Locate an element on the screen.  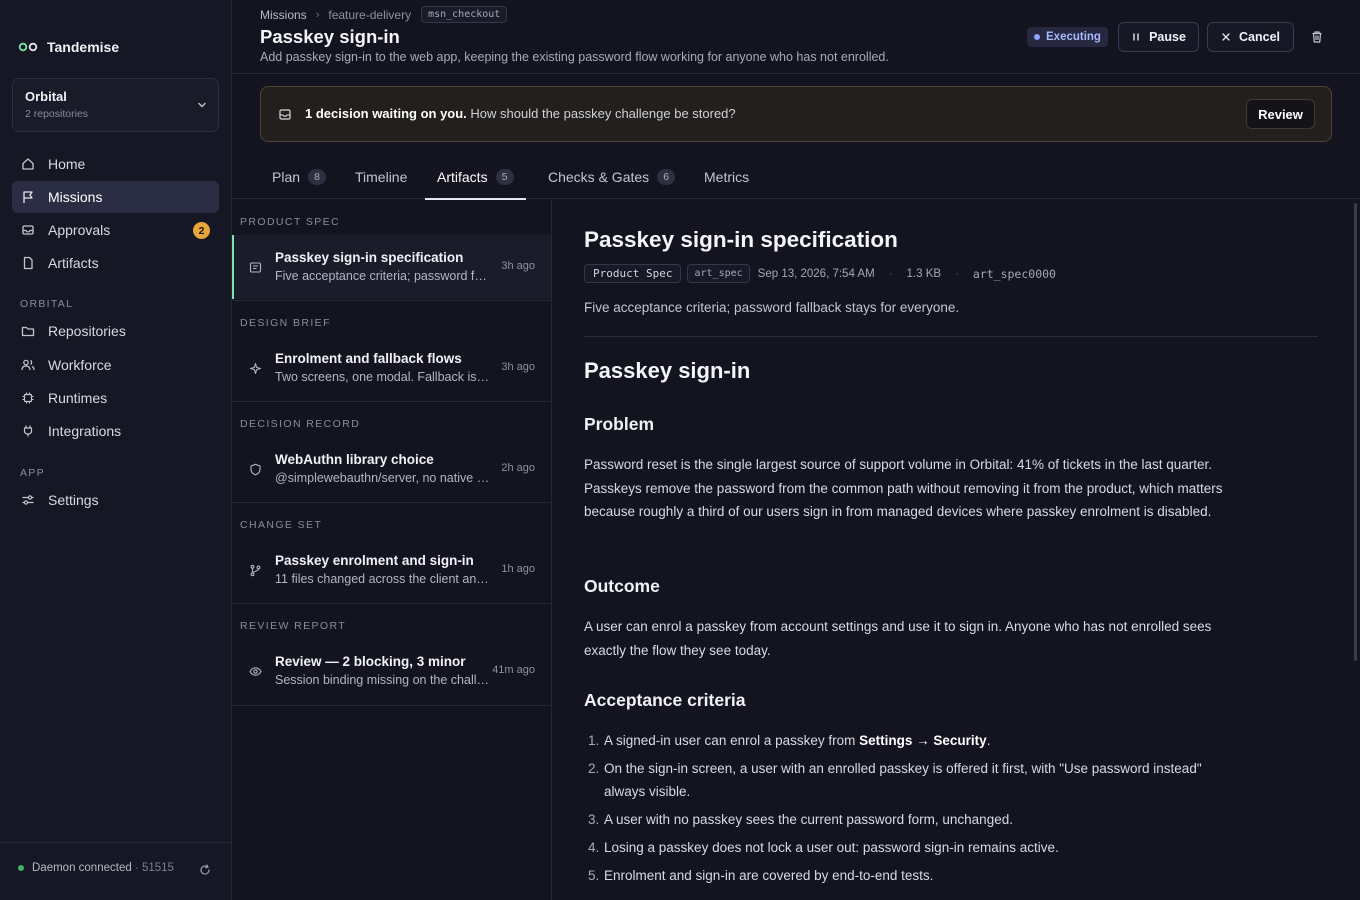
tab-plan: Plan 8 is located at coordinates (299, 176).